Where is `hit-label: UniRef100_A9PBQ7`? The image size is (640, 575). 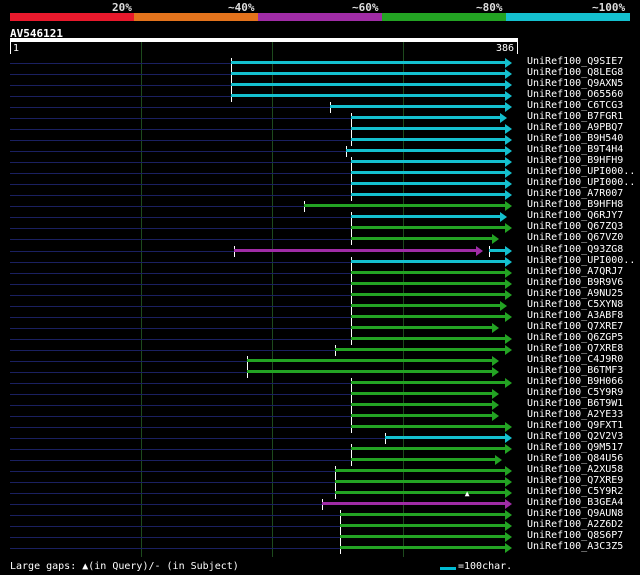
hit-label: UniRef100_A9PBQ7 is located at coordinates (575, 127).